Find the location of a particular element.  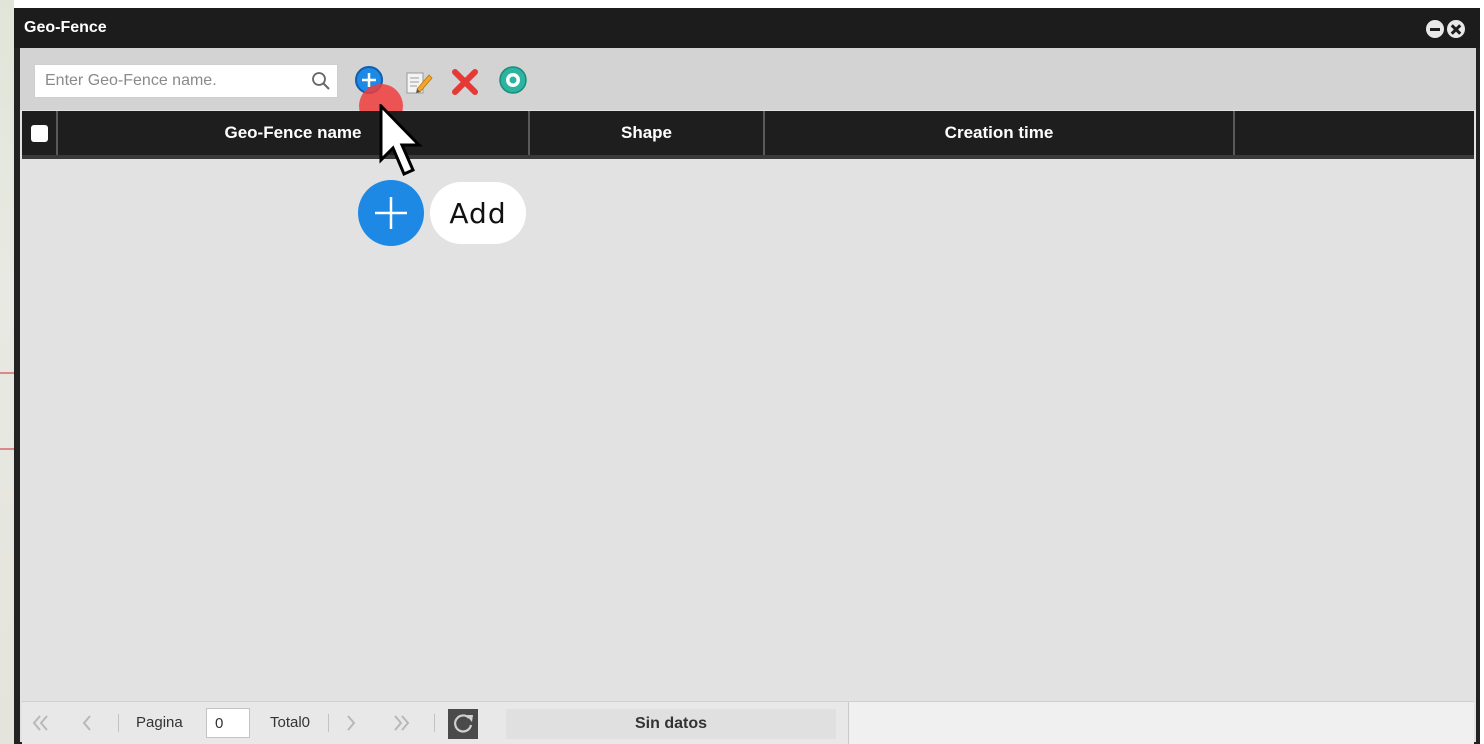

edit-icon is located at coordinates (418, 82).